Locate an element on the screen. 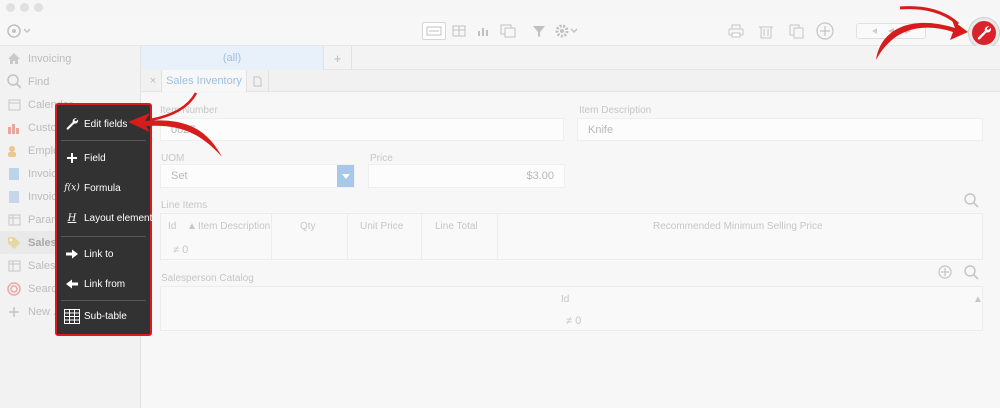 The height and width of the screenshot is (408, 1000). prev-icon is located at coordinates (891, 31).